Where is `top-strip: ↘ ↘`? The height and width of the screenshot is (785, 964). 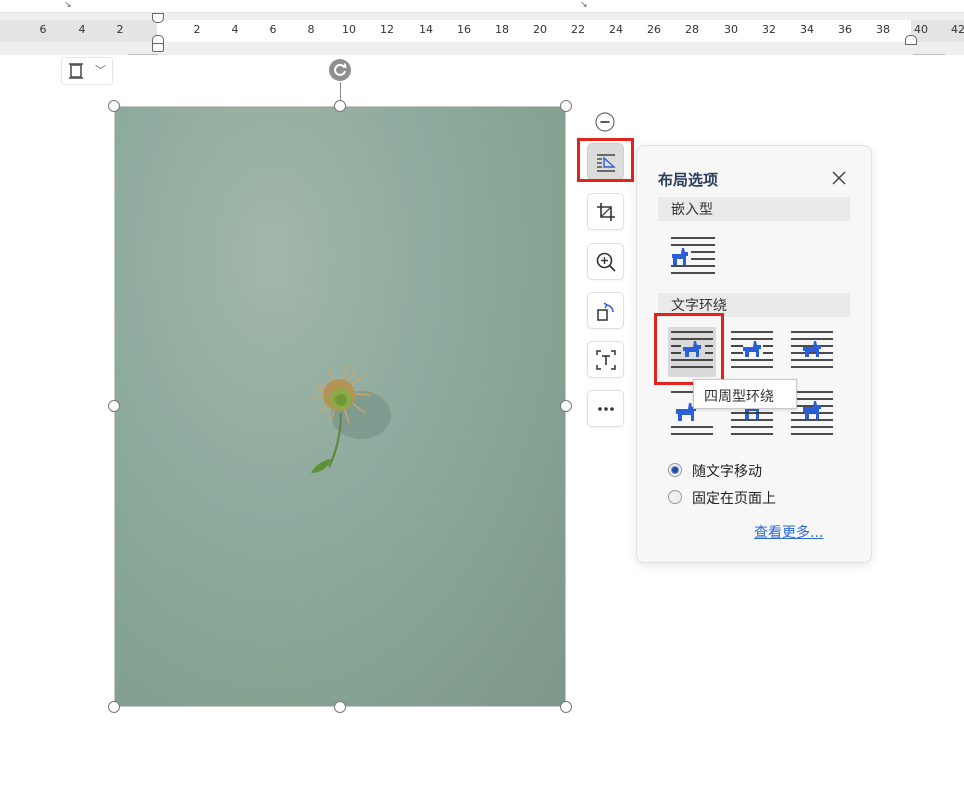 top-strip: ↘ ↘ is located at coordinates (482, 6).